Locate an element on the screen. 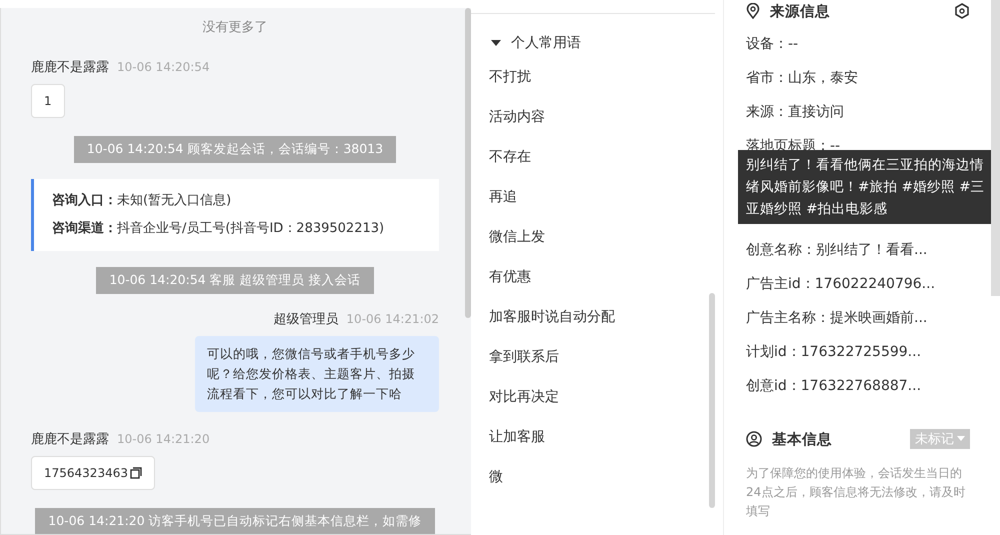  message-text: 1 is located at coordinates (48, 101).